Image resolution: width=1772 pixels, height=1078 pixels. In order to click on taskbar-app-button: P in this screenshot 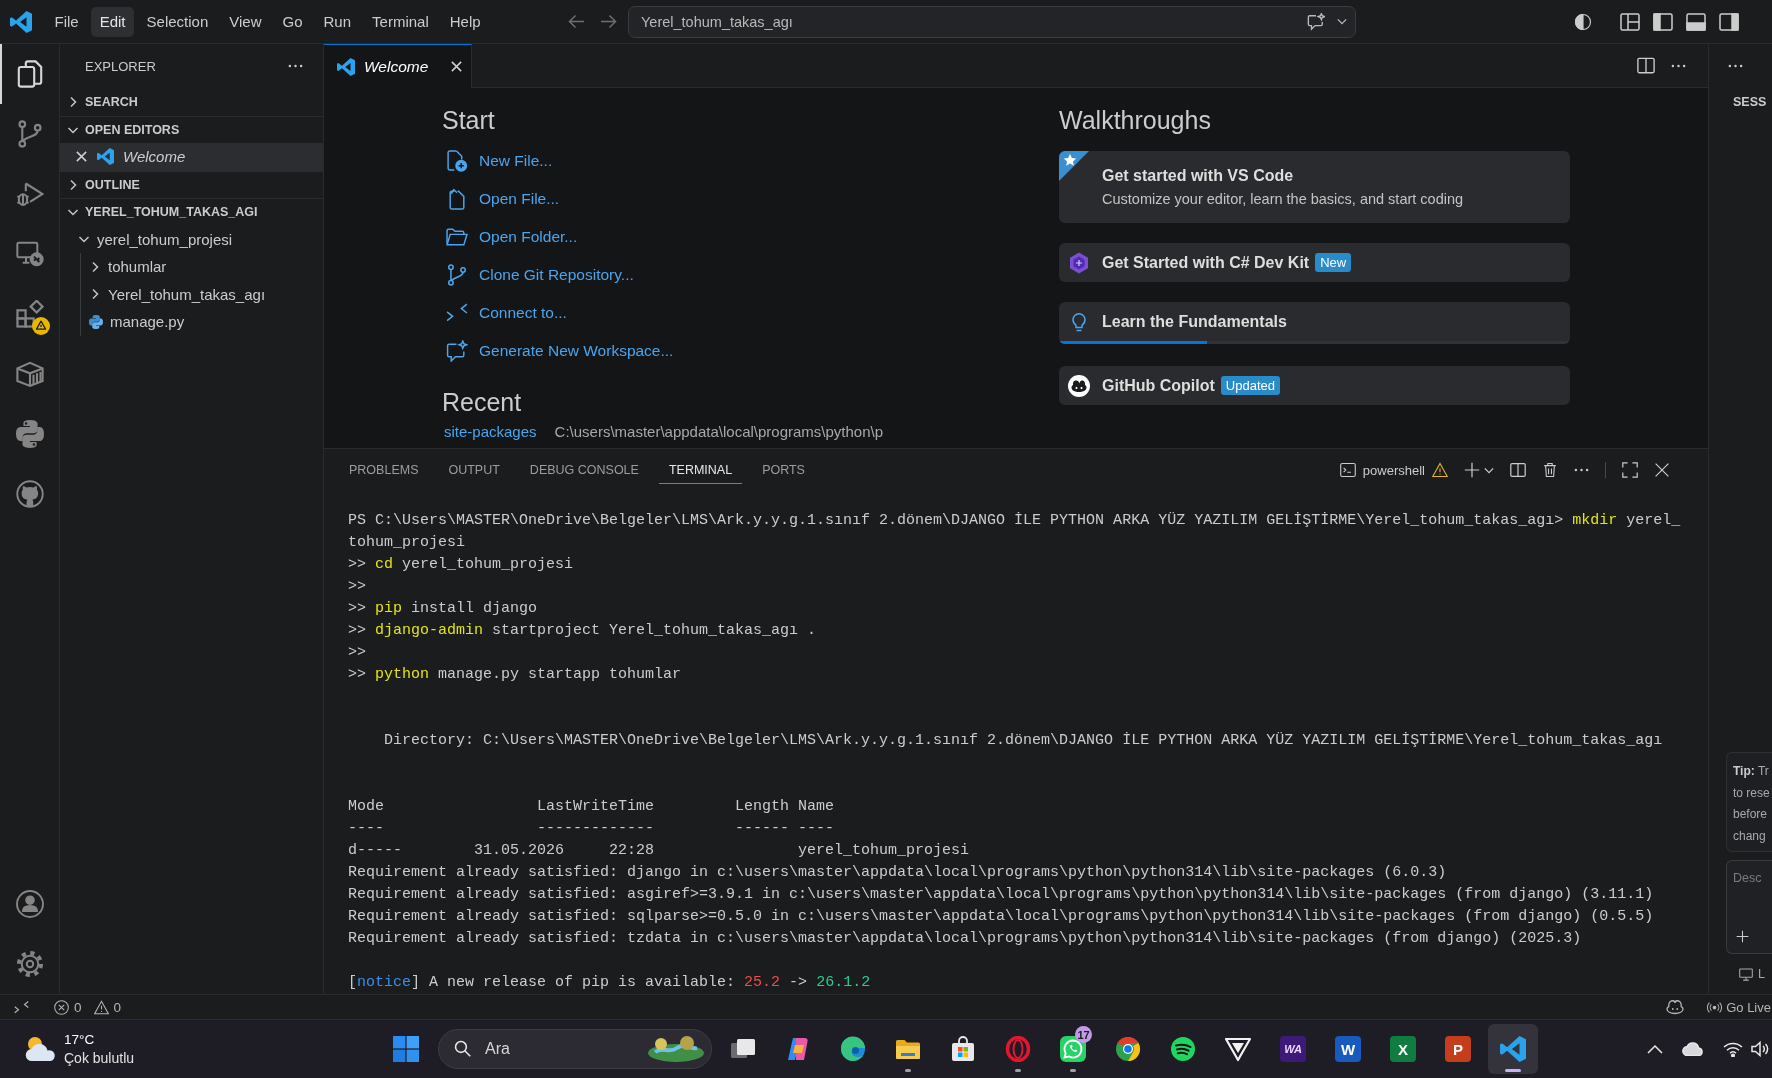, I will do `click(1458, 1049)`.